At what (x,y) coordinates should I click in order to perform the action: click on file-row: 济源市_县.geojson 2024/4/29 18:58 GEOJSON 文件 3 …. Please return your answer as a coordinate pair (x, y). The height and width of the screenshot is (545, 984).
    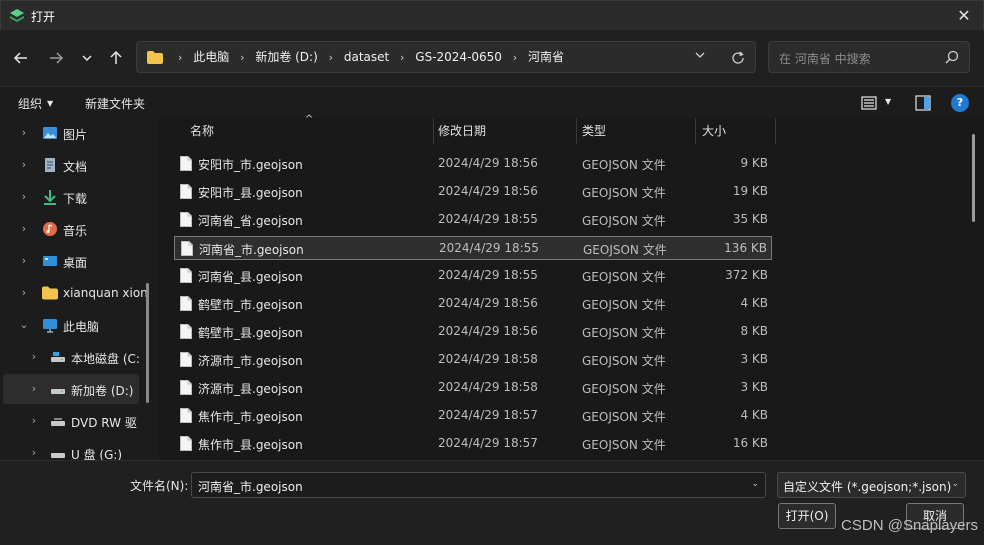
    Looking at the image, I should click on (473, 388).